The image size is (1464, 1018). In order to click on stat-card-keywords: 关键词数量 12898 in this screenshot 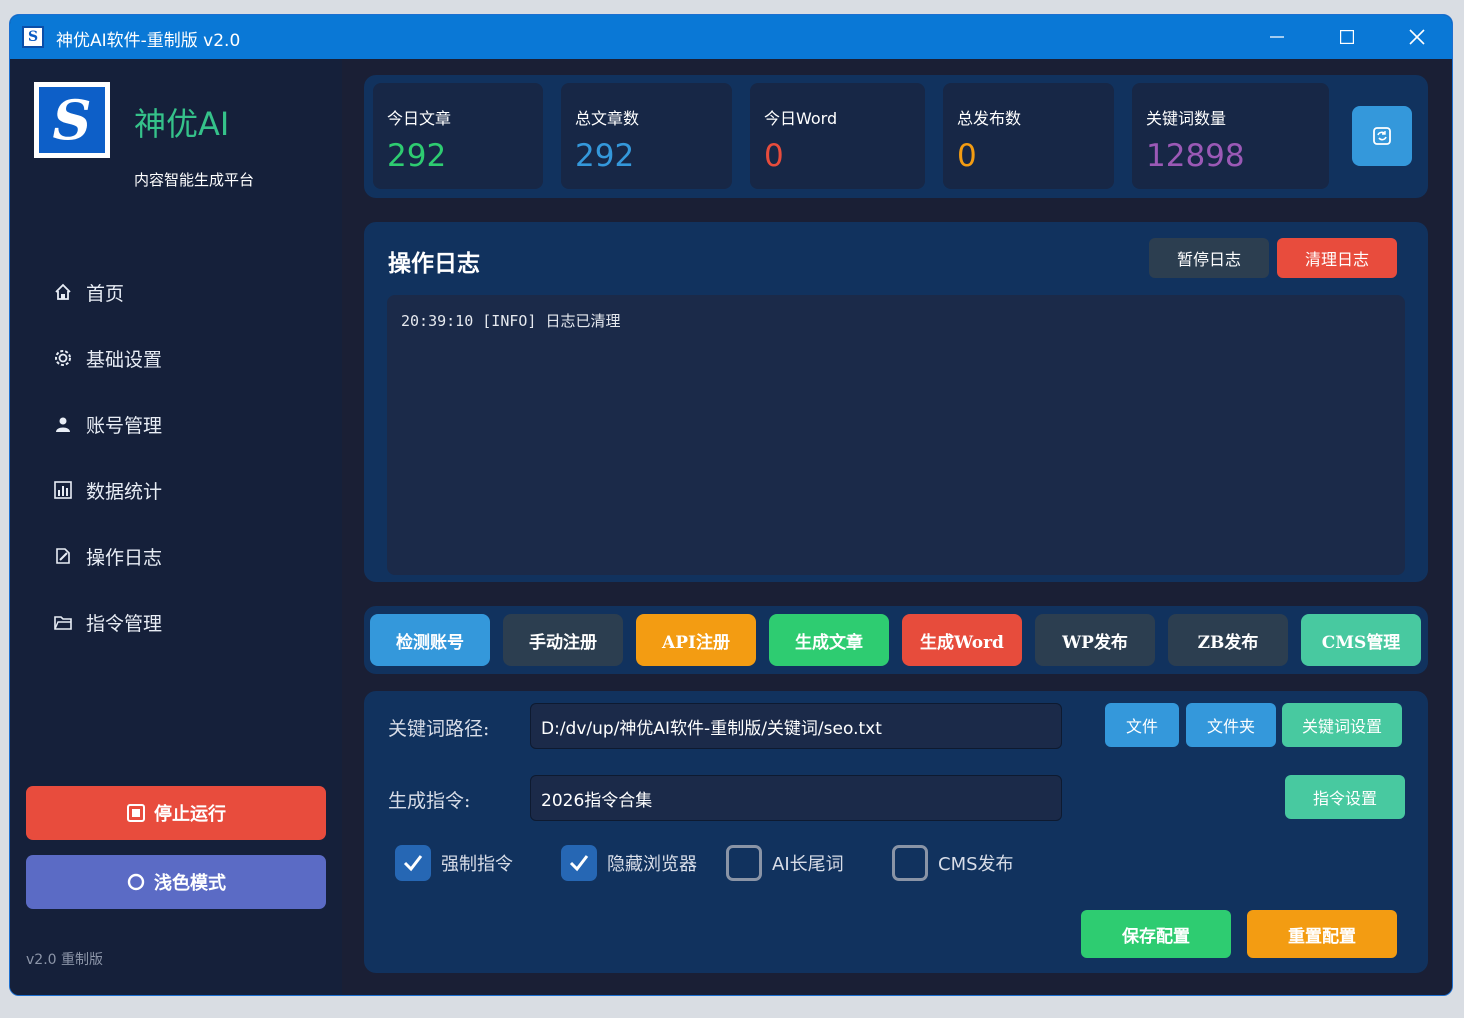, I will do `click(1230, 136)`.